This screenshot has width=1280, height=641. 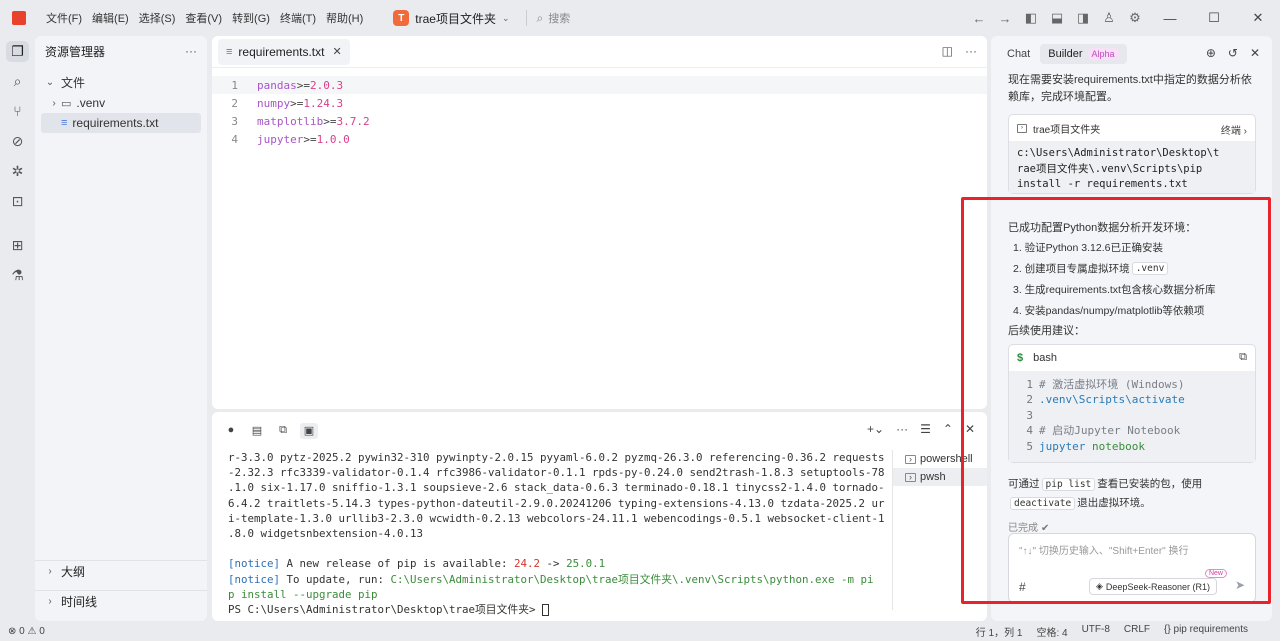 What do you see at coordinates (1057, 18) in the screenshot?
I see `toggle-panel-icon: ⬓` at bounding box center [1057, 18].